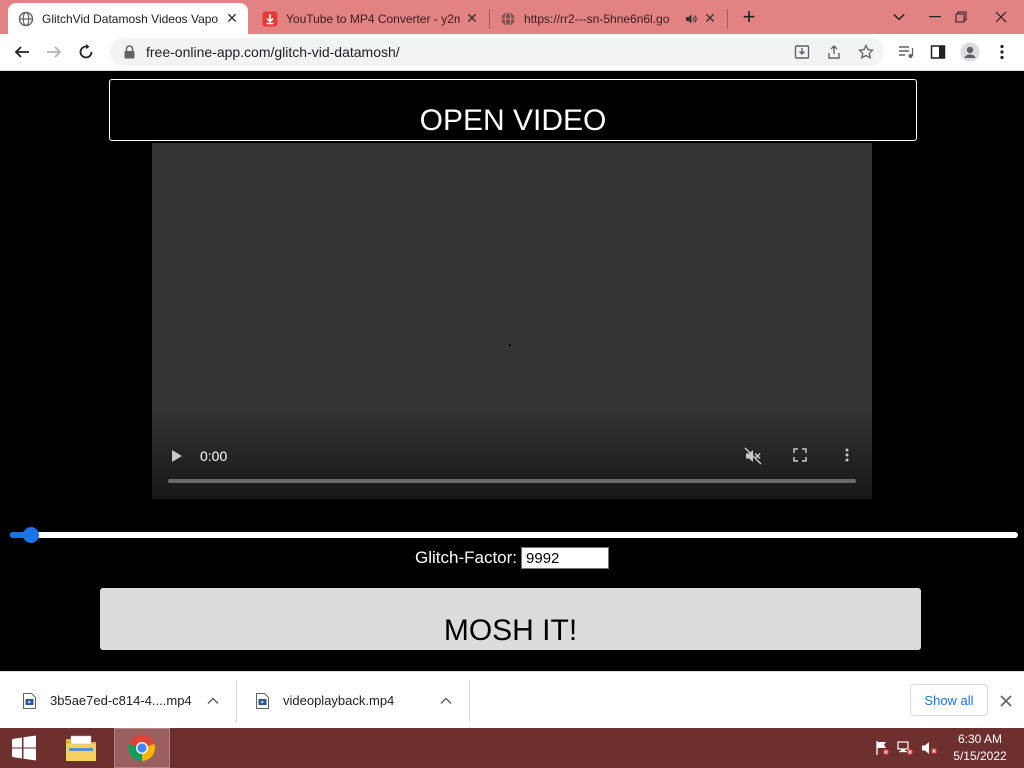  Describe the element at coordinates (1002, 52) in the screenshot. I see `kebab-menu-icon` at that location.